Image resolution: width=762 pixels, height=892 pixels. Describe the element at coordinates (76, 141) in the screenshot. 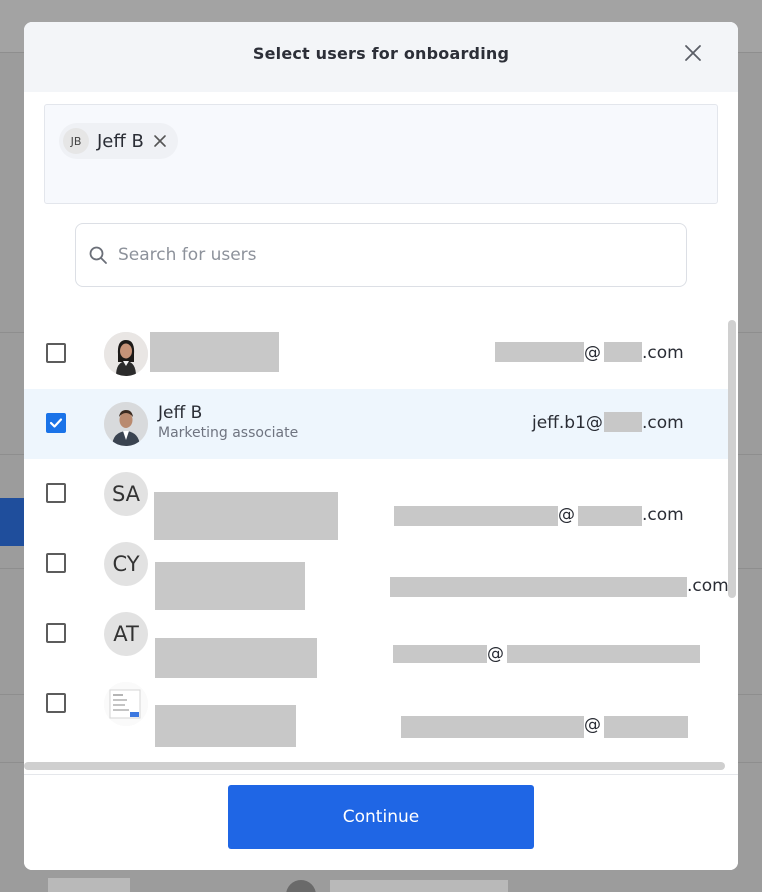

I see `chip-avatar: JB` at that location.